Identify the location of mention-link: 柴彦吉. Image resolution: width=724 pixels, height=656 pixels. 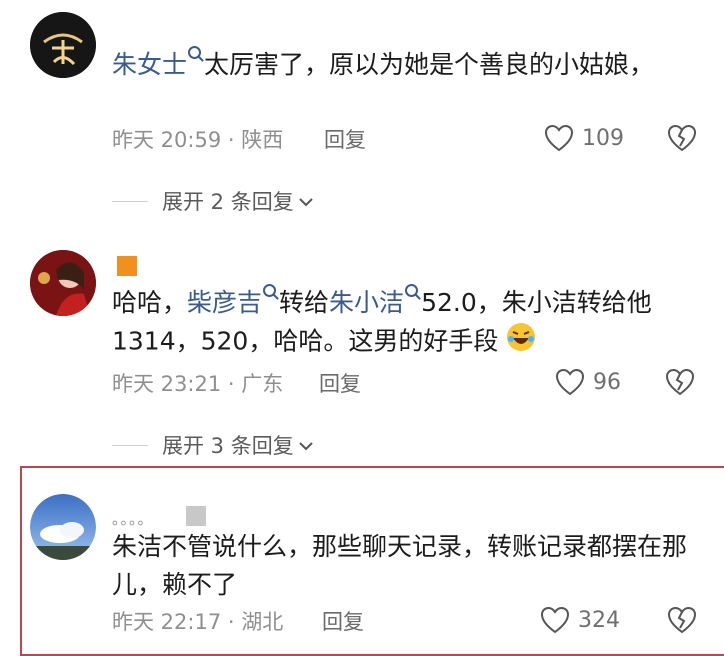
(224, 302).